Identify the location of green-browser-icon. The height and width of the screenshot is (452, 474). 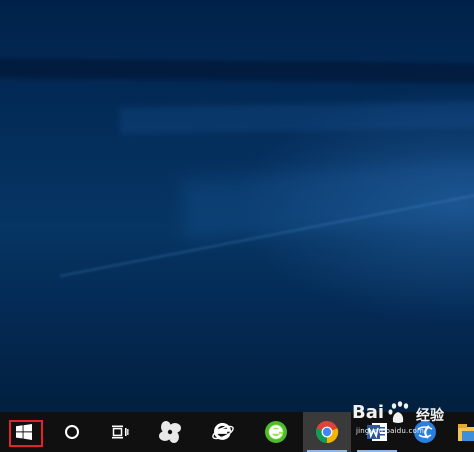
(276, 432).